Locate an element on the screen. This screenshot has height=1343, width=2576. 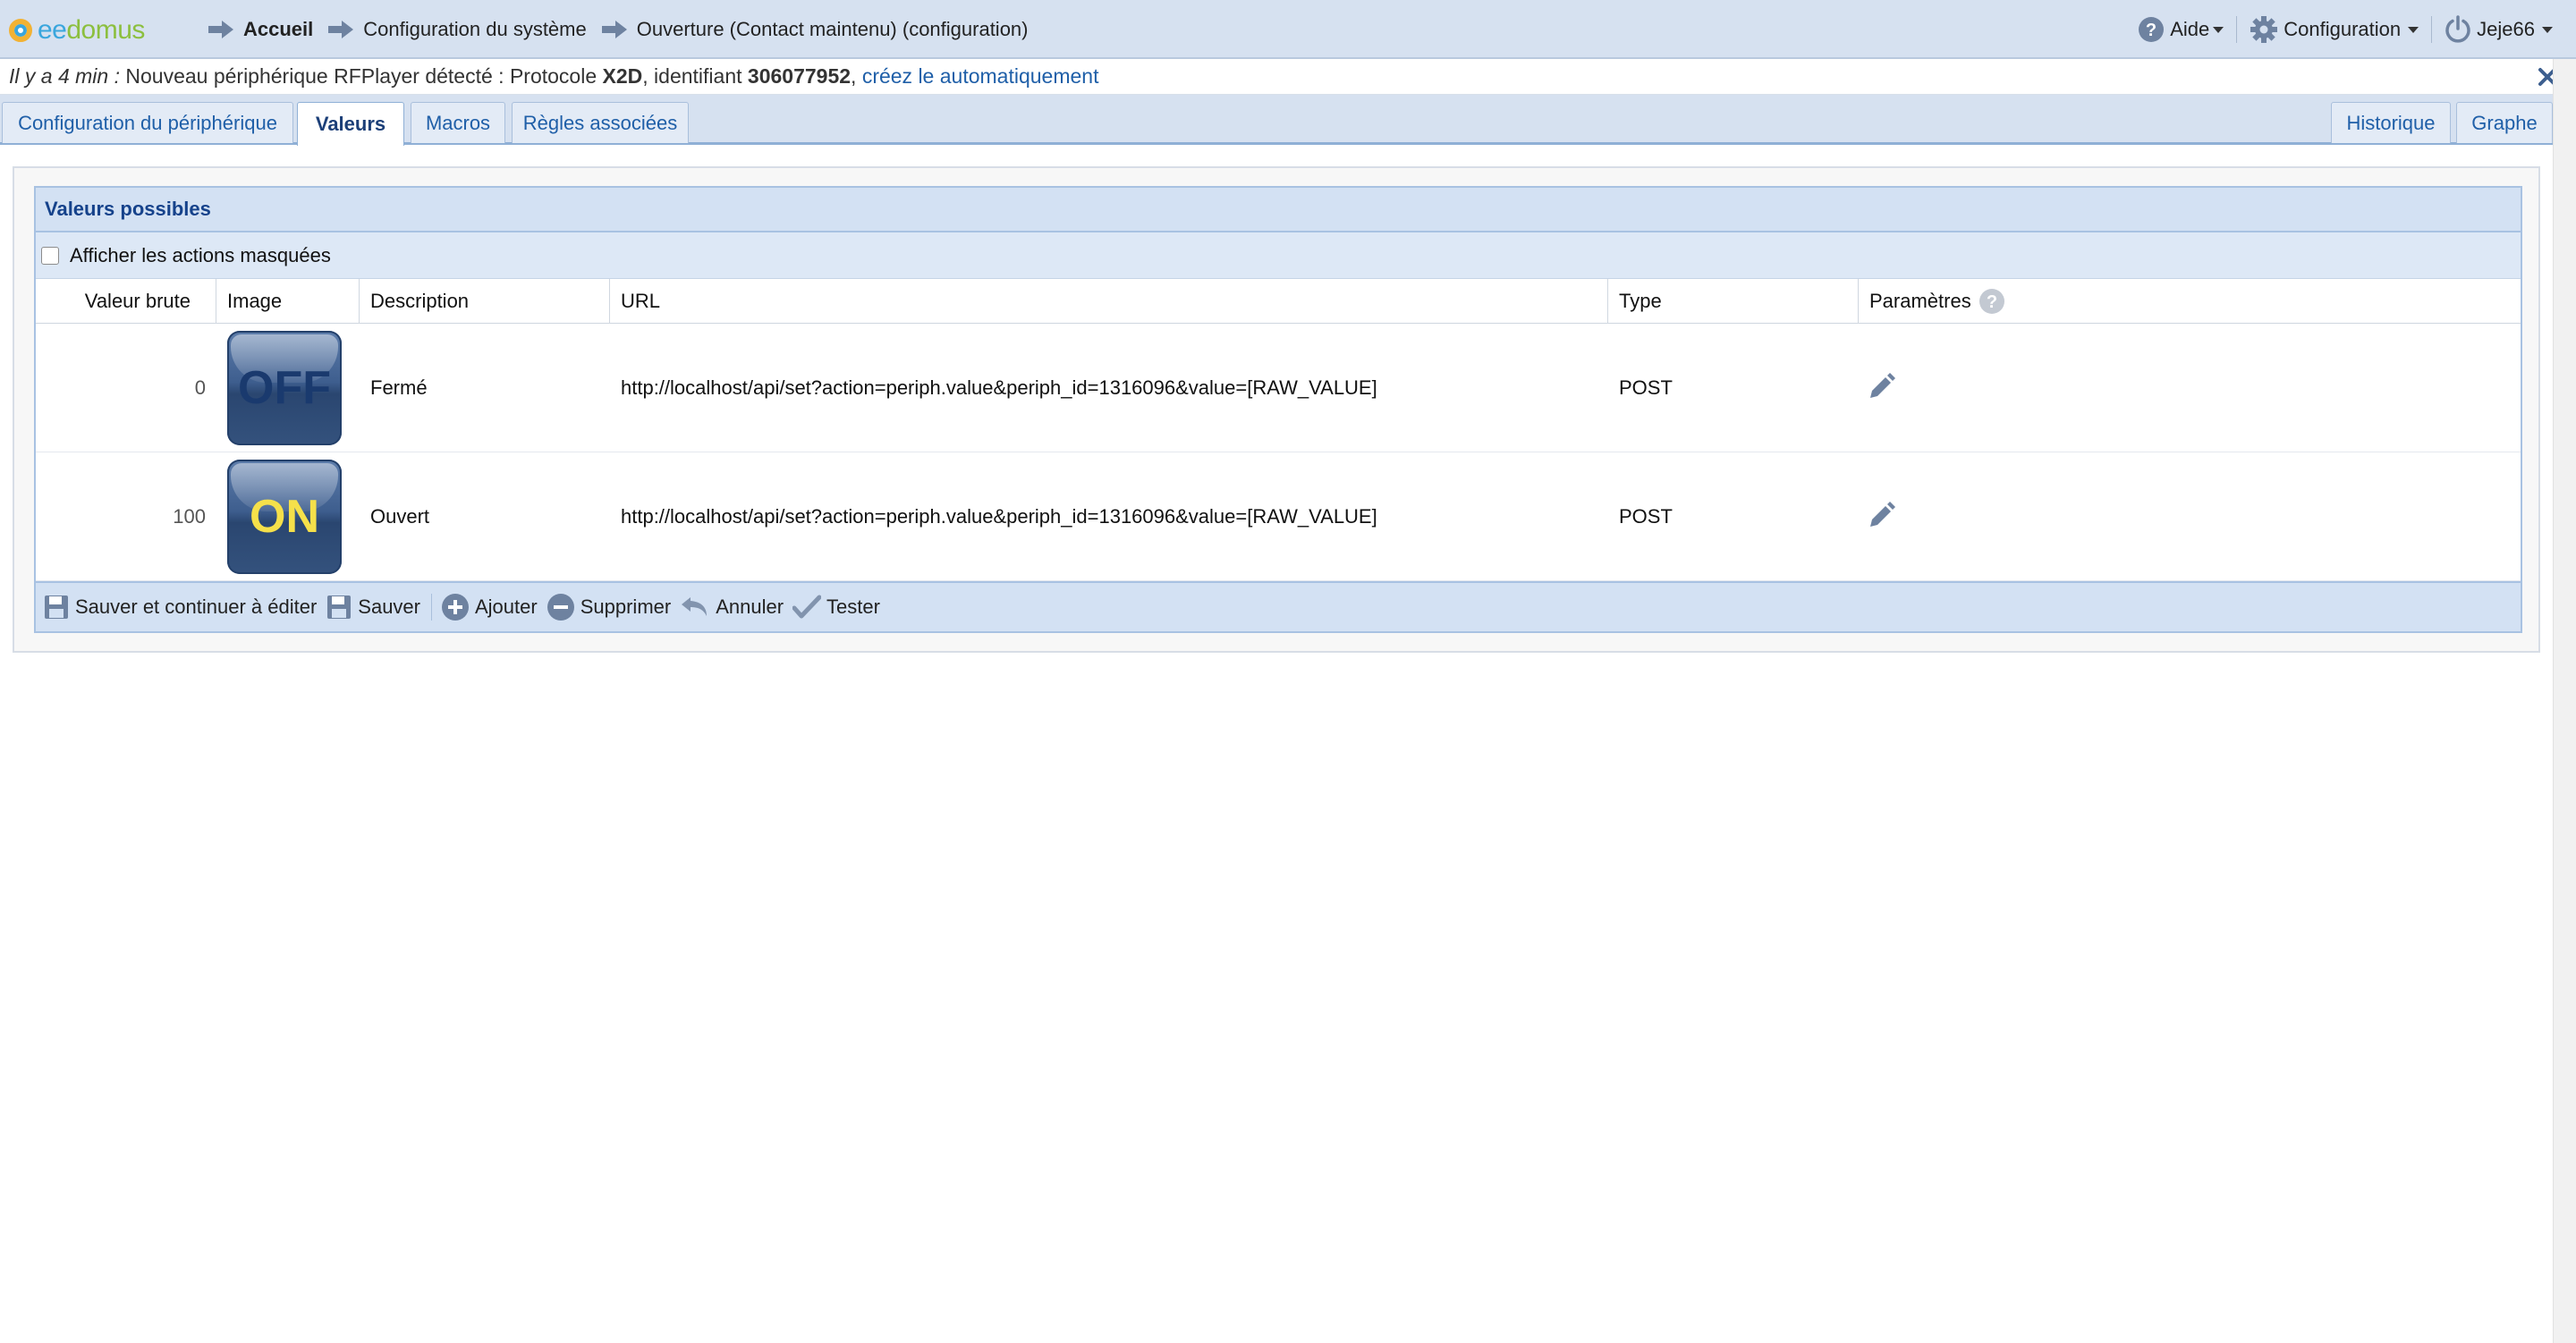
col-url: URL is located at coordinates (1109, 301).